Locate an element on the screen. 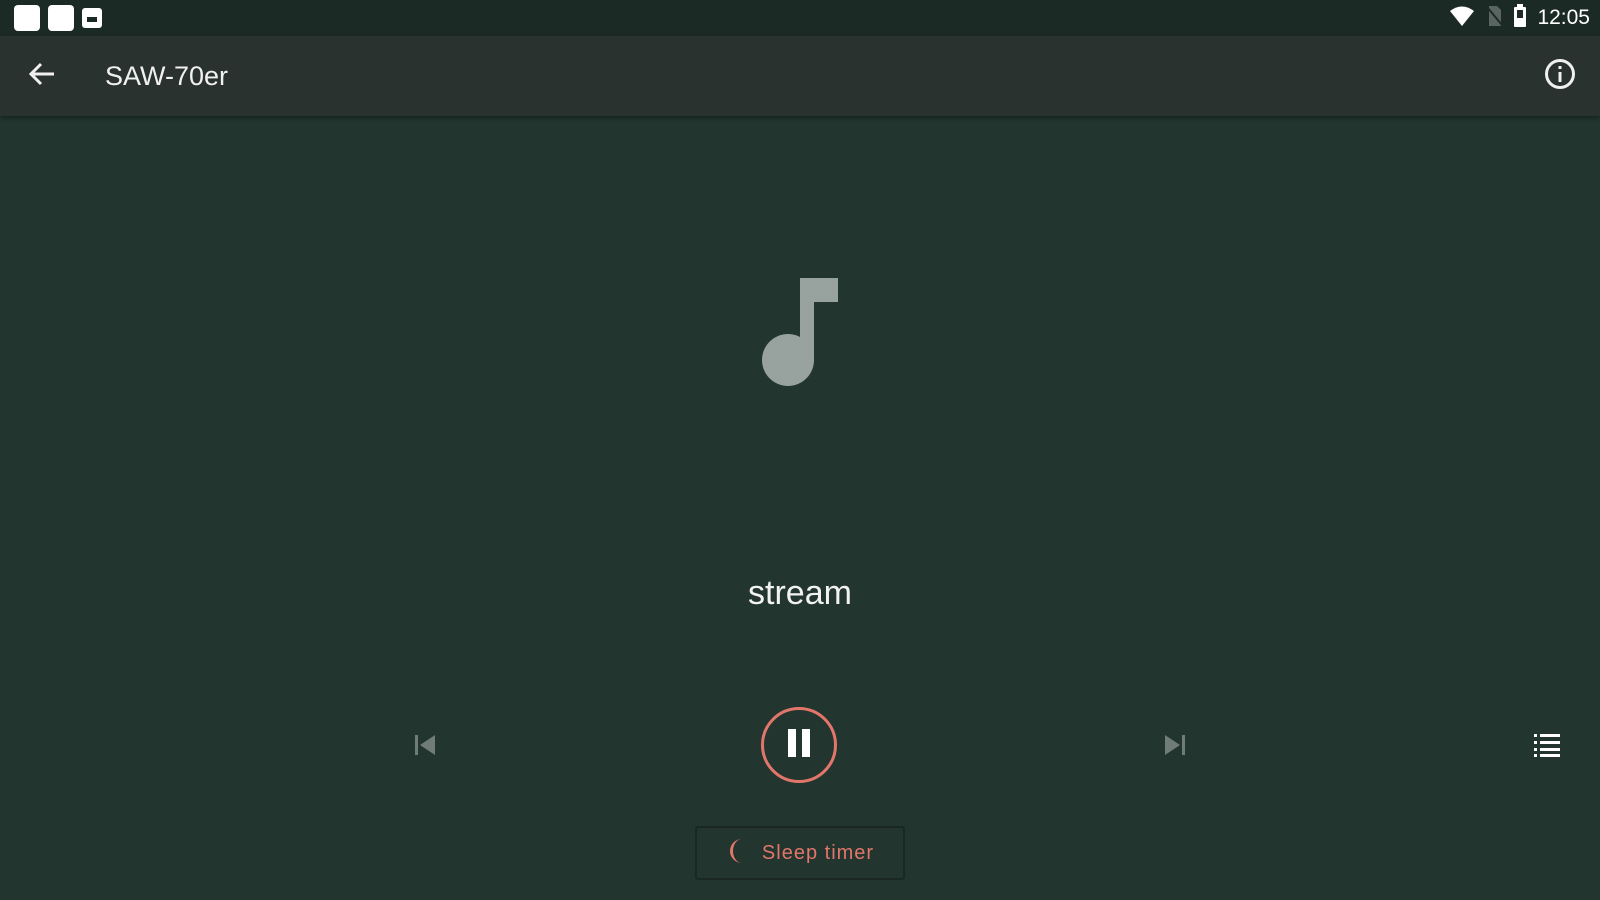 The width and height of the screenshot is (1600, 900). queue-button is located at coordinates (1547, 747).